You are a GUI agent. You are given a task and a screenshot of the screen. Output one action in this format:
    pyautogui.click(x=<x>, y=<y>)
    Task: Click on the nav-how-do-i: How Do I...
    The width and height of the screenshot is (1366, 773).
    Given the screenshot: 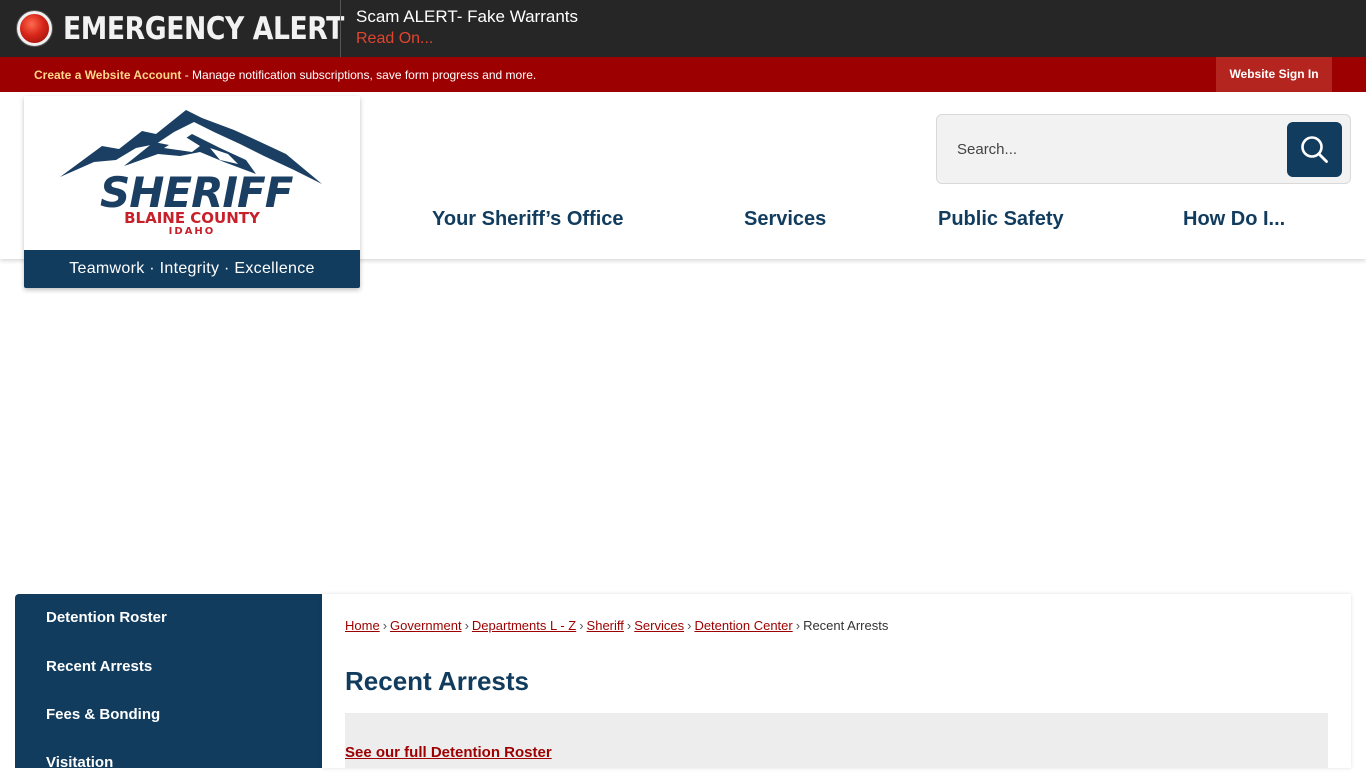 What is the action you would take?
    pyautogui.click(x=1234, y=219)
    